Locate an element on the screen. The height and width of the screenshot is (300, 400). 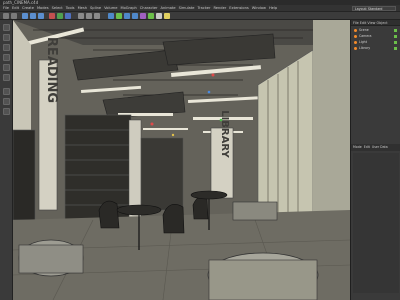
bookshelf-far-left is located at coordinates (24, 175).